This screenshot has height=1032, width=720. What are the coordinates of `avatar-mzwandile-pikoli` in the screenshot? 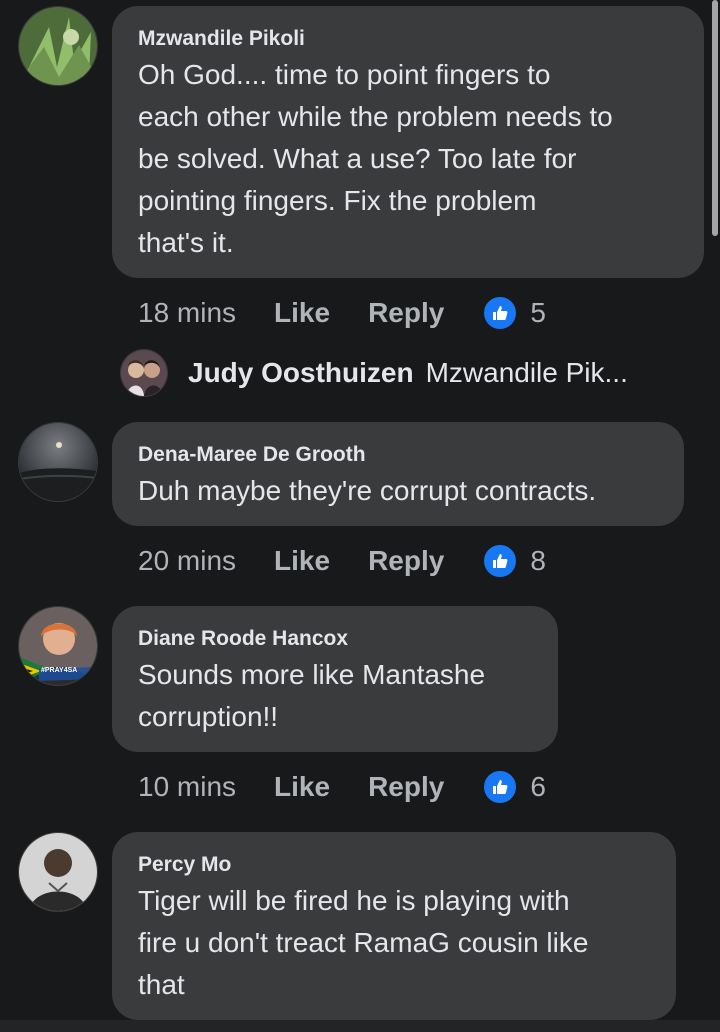 It's located at (58, 46).